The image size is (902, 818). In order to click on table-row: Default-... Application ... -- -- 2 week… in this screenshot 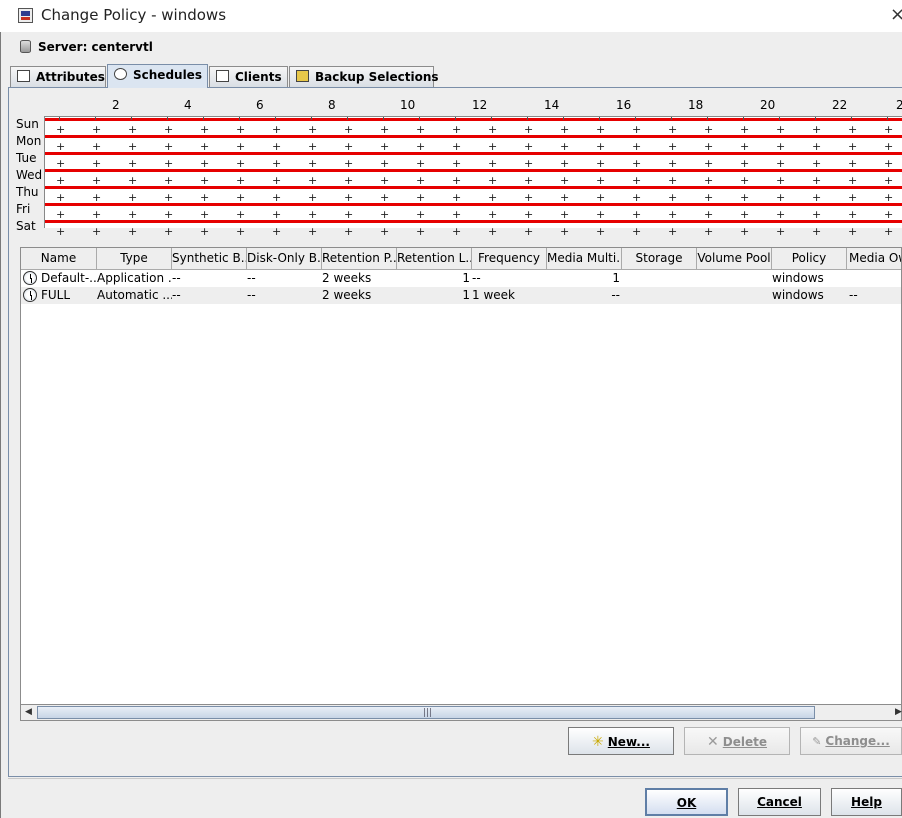, I will do `click(461, 278)`.